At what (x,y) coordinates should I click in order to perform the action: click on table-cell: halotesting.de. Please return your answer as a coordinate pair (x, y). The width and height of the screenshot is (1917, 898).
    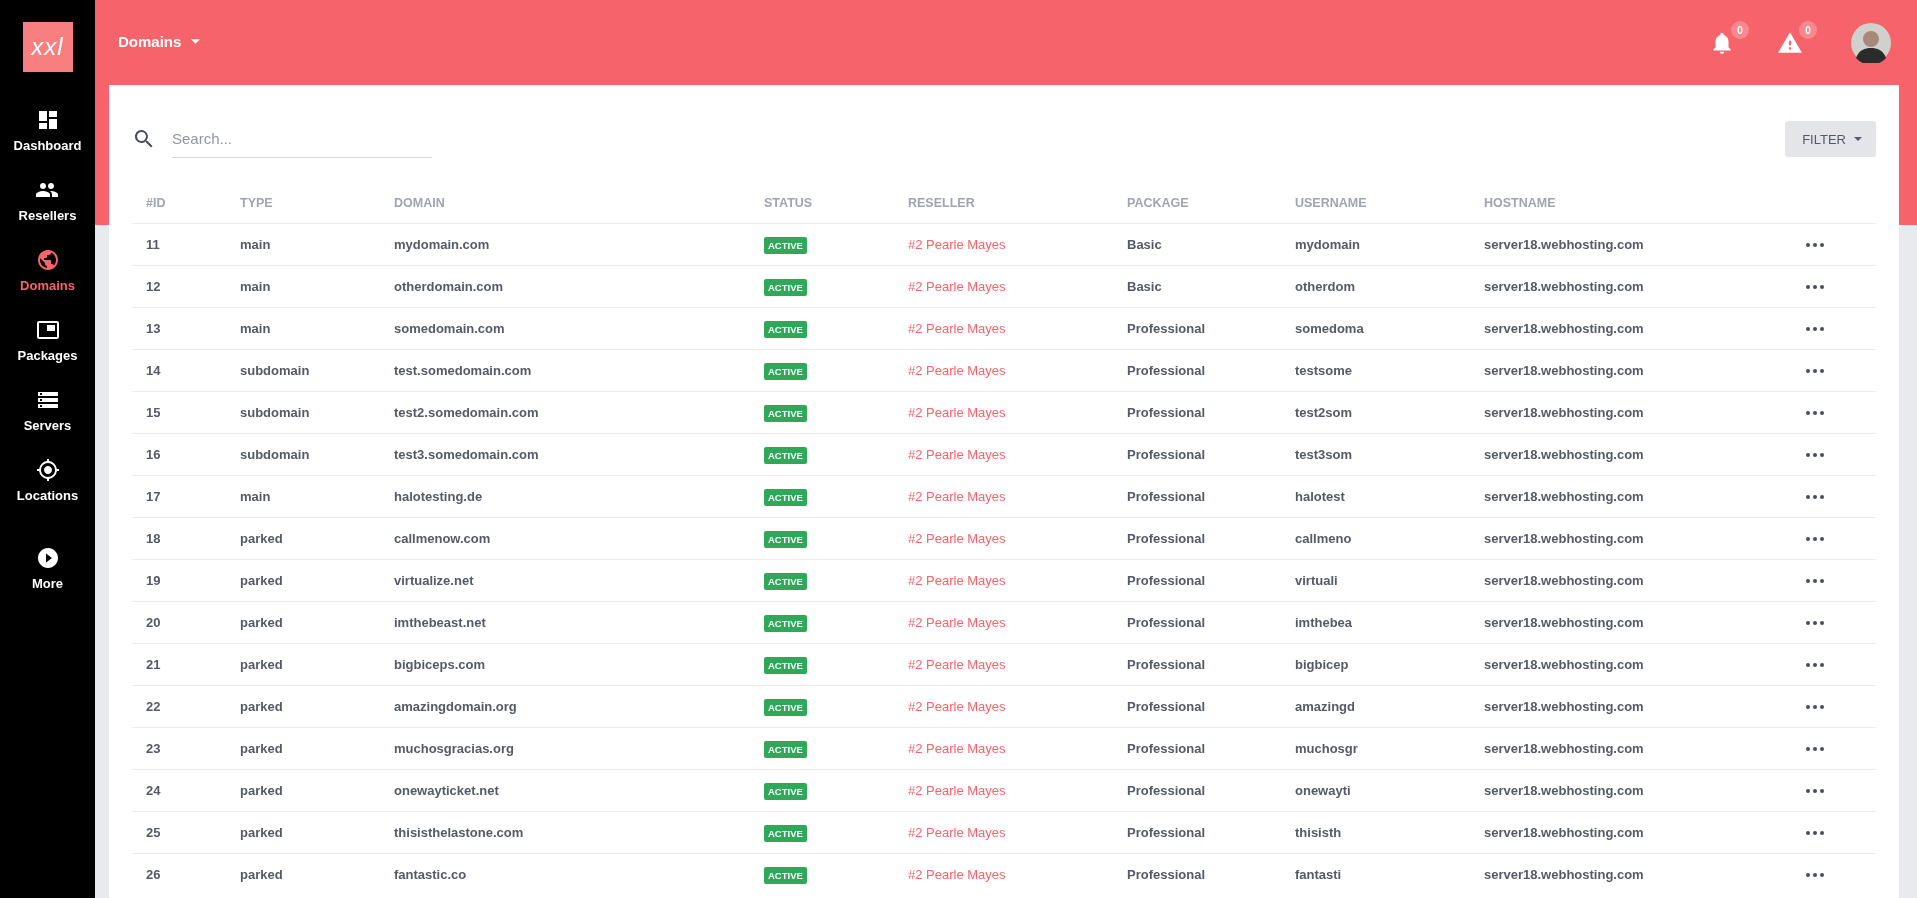
    Looking at the image, I should click on (438, 496).